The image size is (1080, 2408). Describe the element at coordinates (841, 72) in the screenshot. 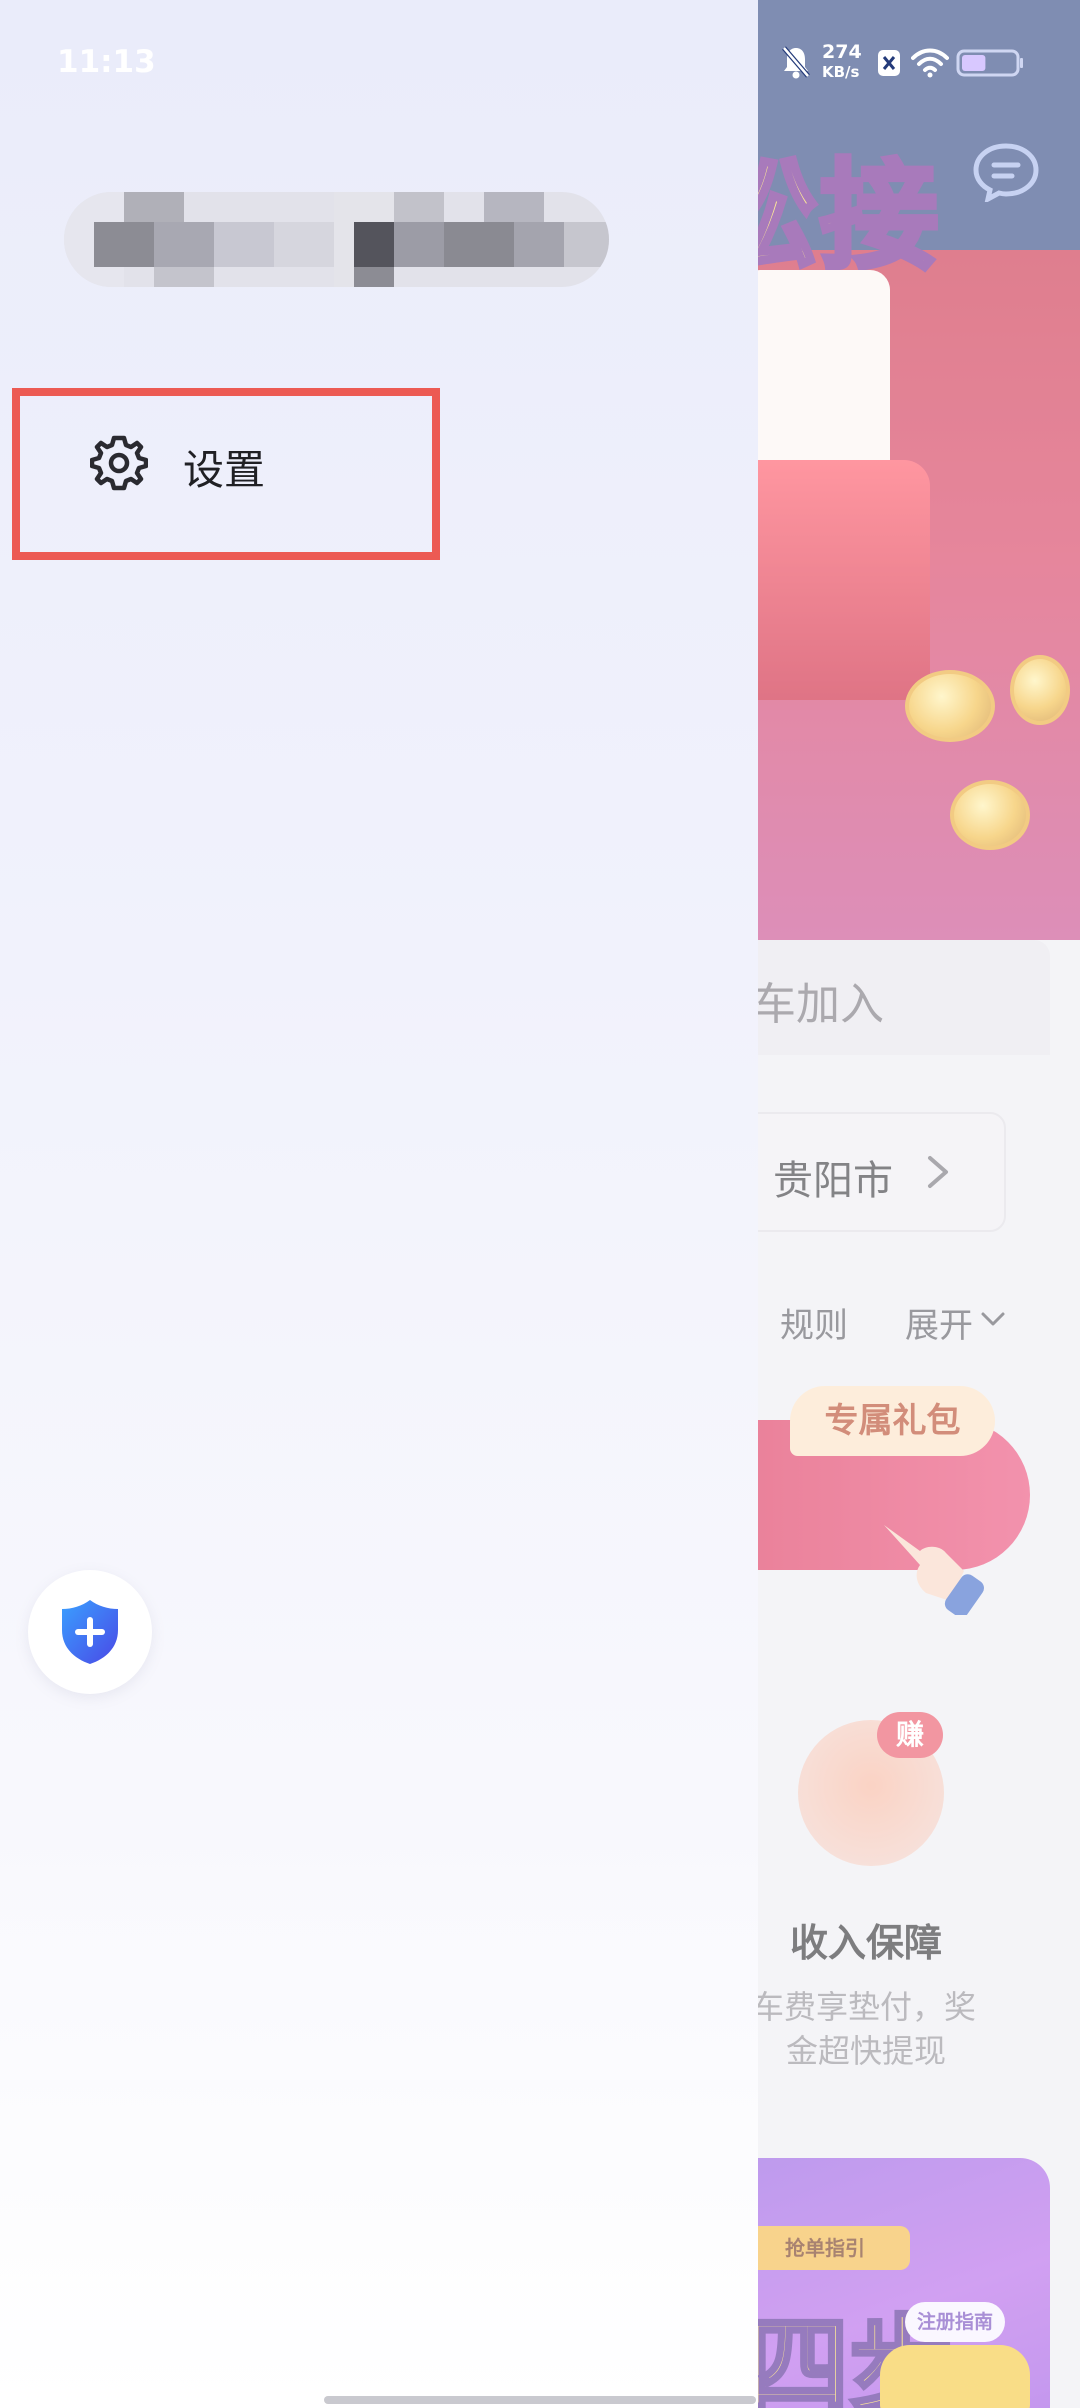

I see `net-speed-unit: KB/s` at that location.